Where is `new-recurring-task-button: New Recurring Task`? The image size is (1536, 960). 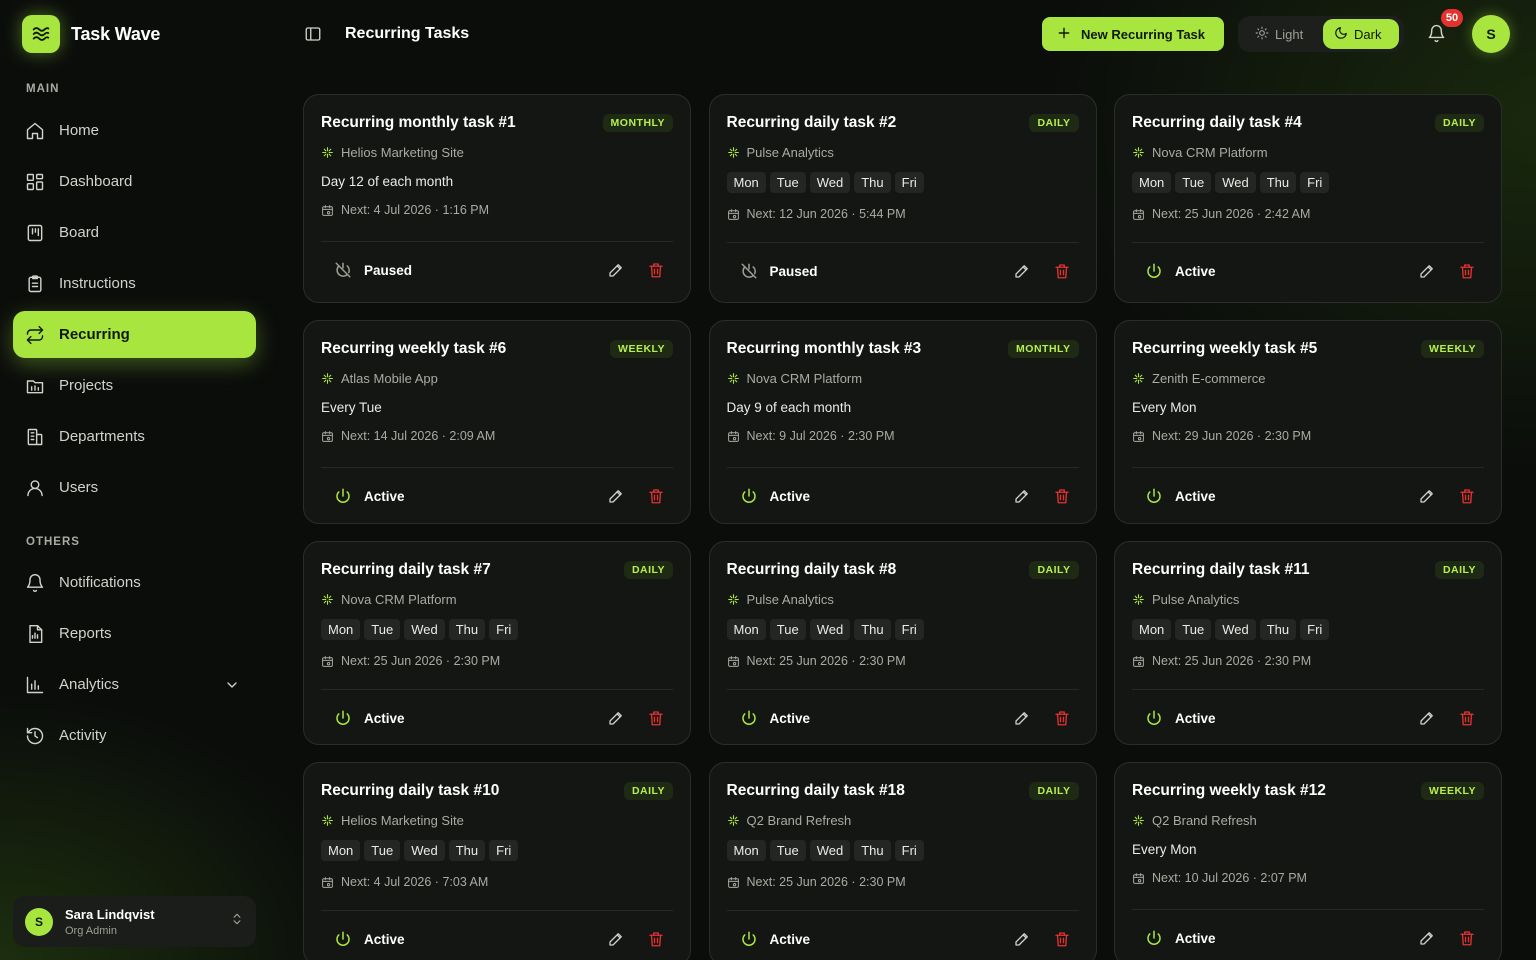
new-recurring-task-button: New Recurring Task is located at coordinates (1133, 34).